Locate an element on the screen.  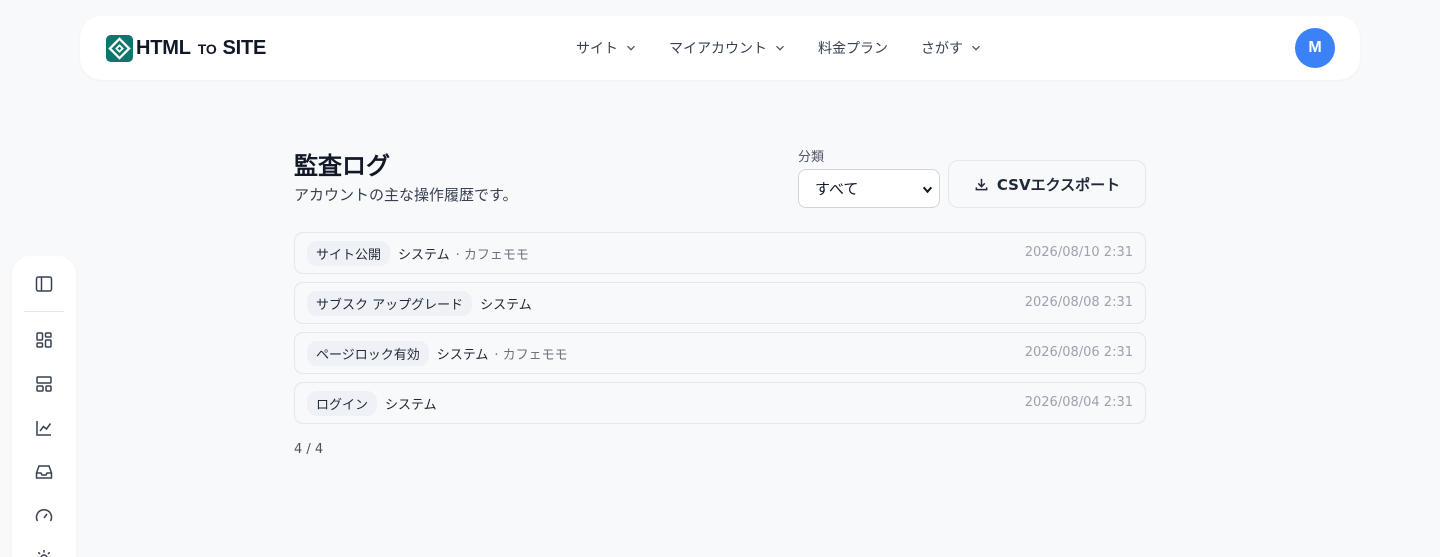
chart-icon is located at coordinates (44, 428).